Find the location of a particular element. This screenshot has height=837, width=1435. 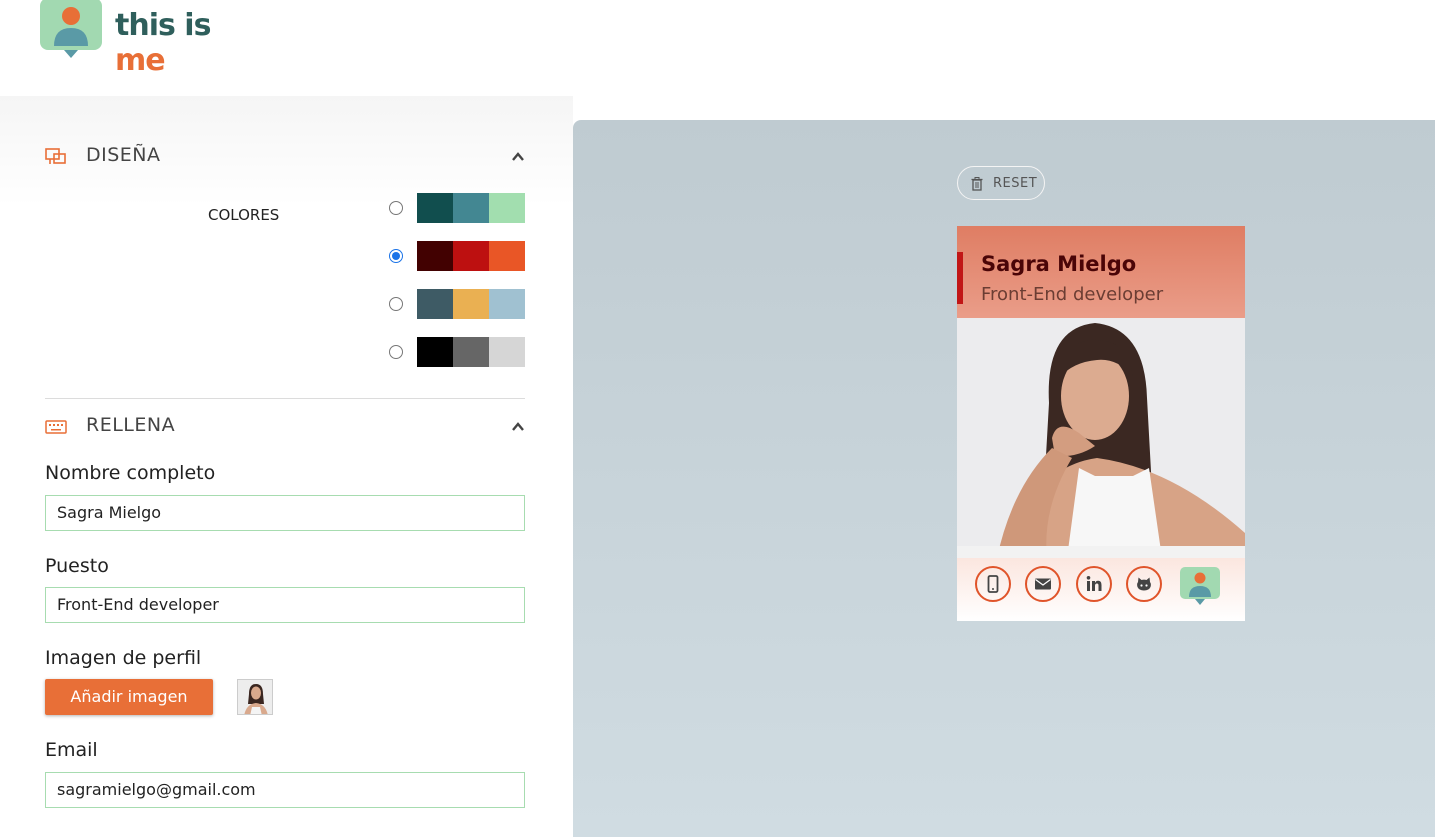

profile-thumbnail is located at coordinates (255, 697).